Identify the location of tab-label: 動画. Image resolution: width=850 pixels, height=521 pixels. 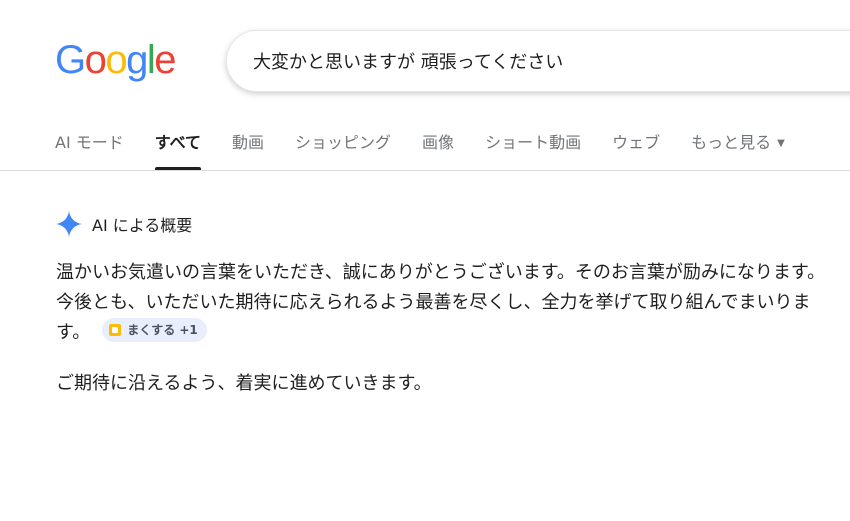
(248, 142).